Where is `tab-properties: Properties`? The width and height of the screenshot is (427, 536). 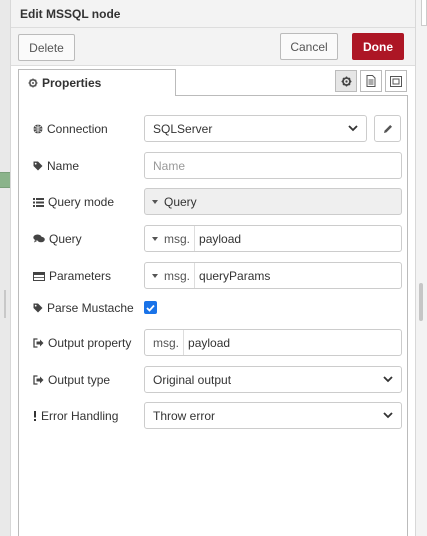 tab-properties: Properties is located at coordinates (97, 83).